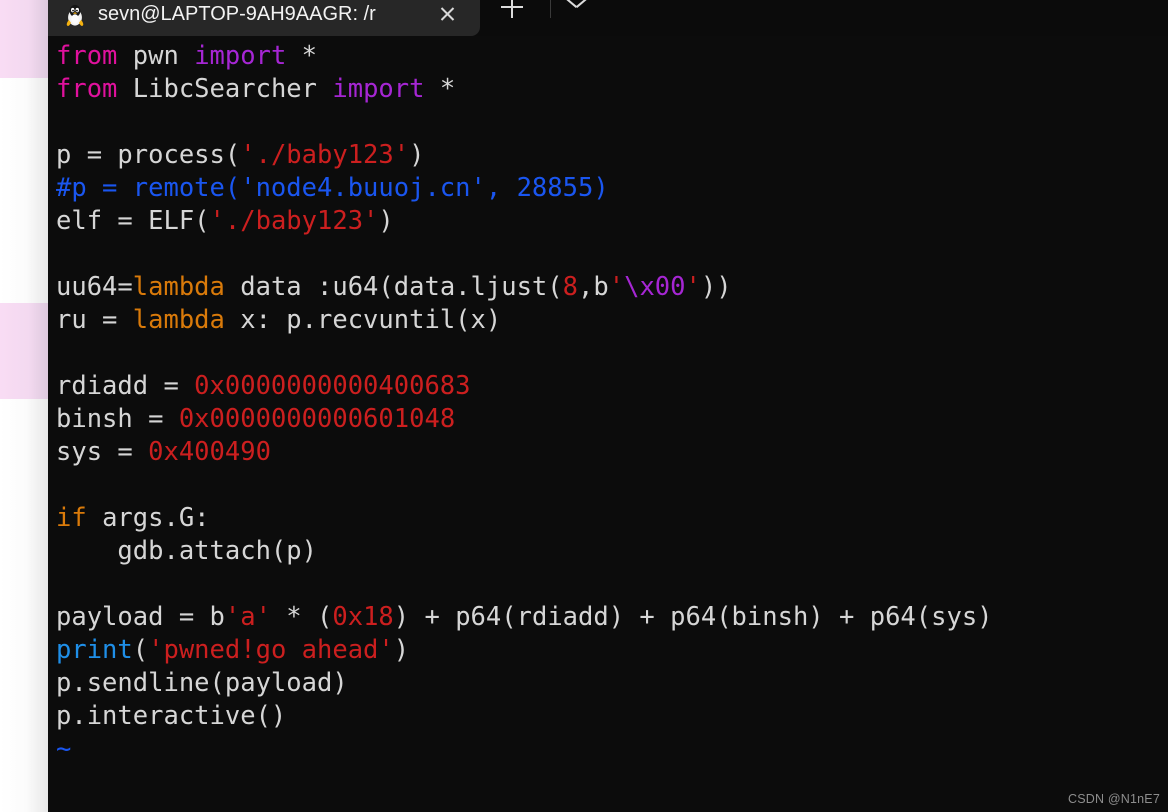 Image resolution: width=1168 pixels, height=812 pixels. I want to click on code-token: LibcSearcher, so click(225, 89).